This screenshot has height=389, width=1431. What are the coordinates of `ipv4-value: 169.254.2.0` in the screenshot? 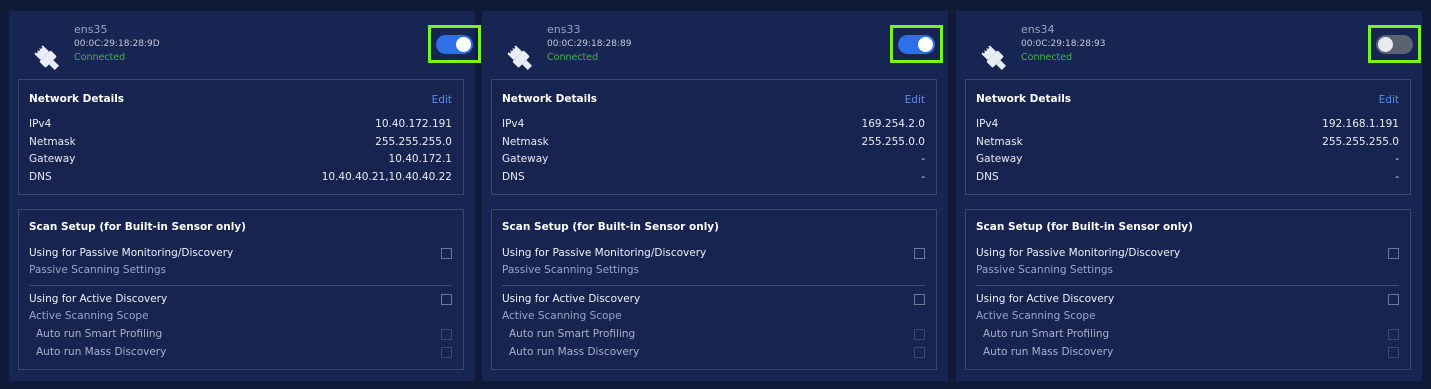 It's located at (893, 124).